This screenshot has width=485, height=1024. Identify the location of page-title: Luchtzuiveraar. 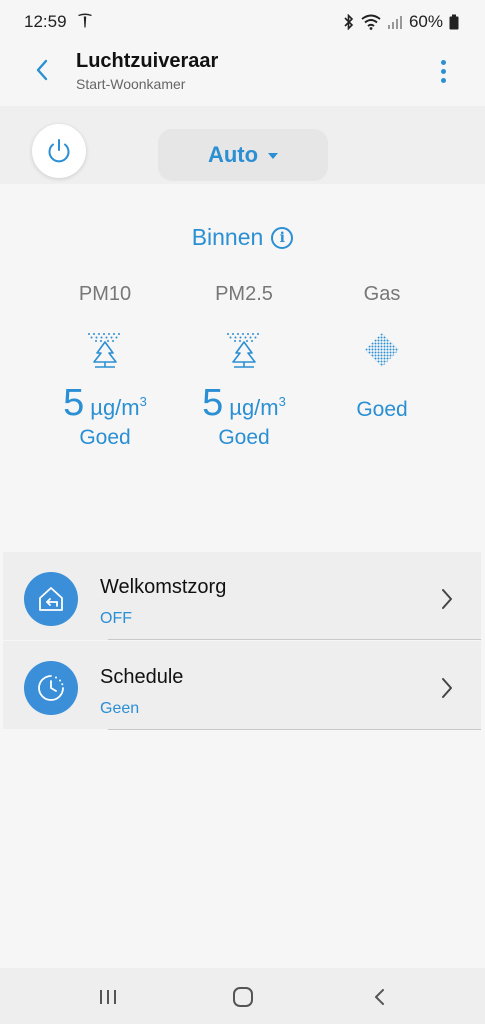
(147, 61).